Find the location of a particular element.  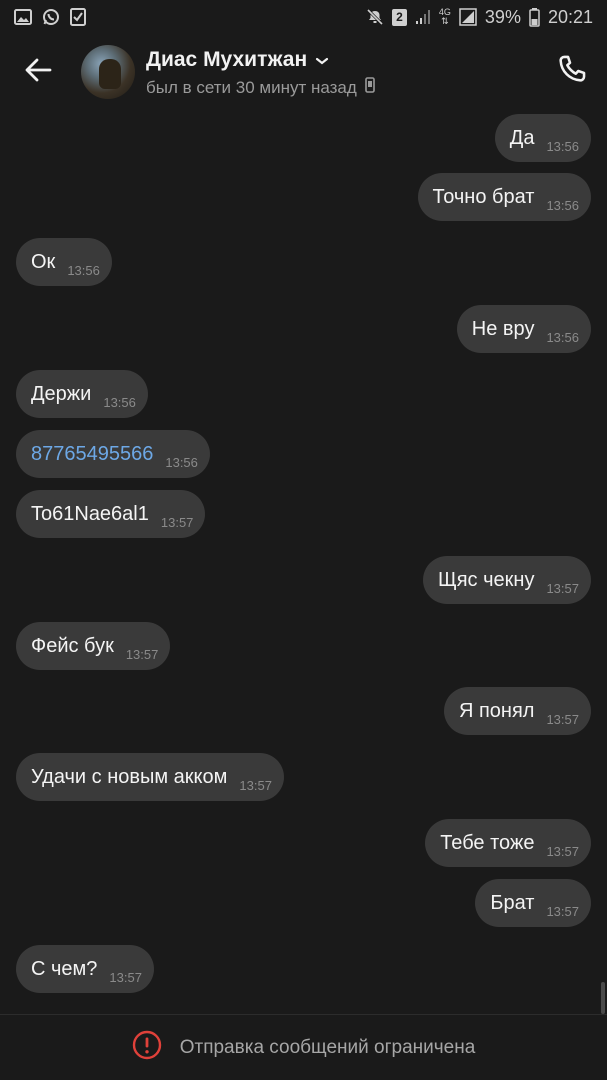

status-right: 2 4G ⇅ 39% 20:21 is located at coordinates (479, 17).